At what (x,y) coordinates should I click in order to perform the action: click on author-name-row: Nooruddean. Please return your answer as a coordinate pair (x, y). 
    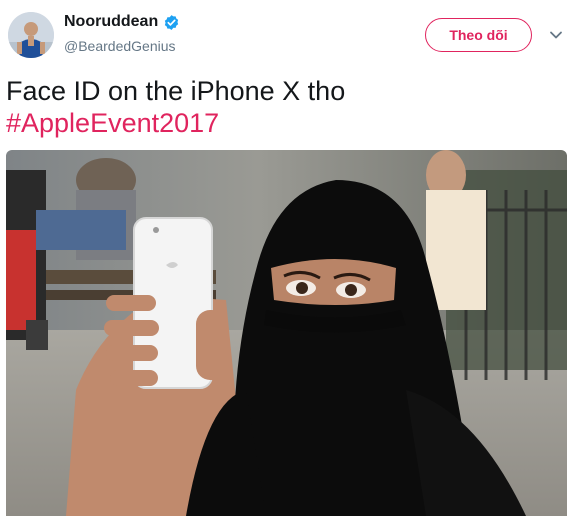
    Looking at the image, I should click on (122, 22).